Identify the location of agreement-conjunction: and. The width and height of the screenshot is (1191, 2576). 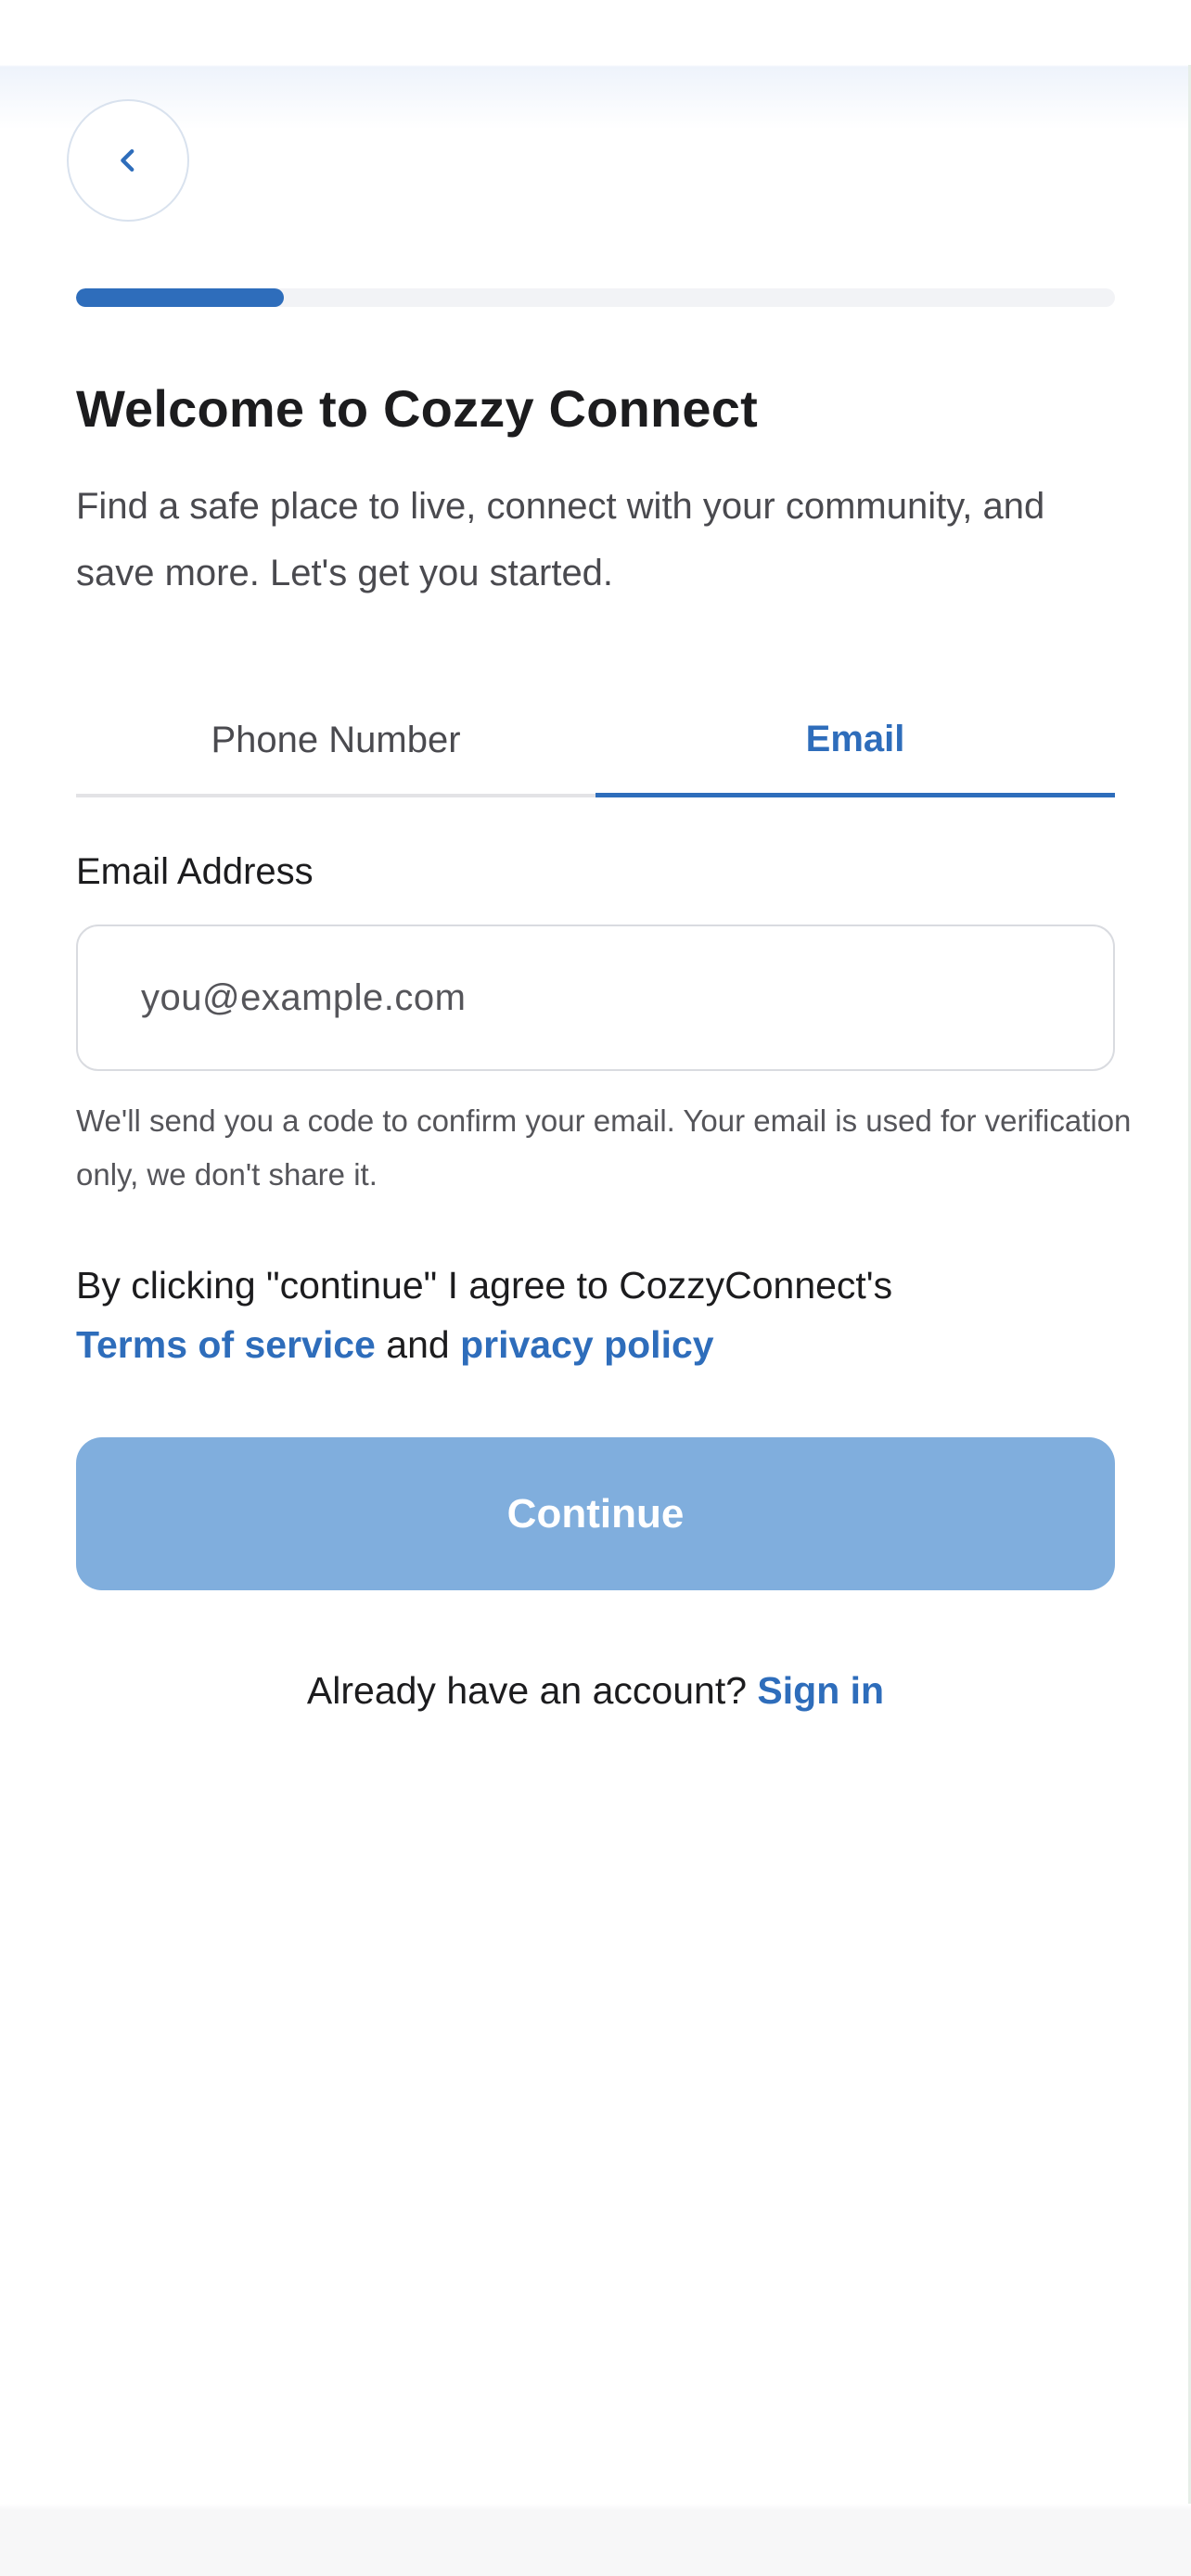
(418, 1344).